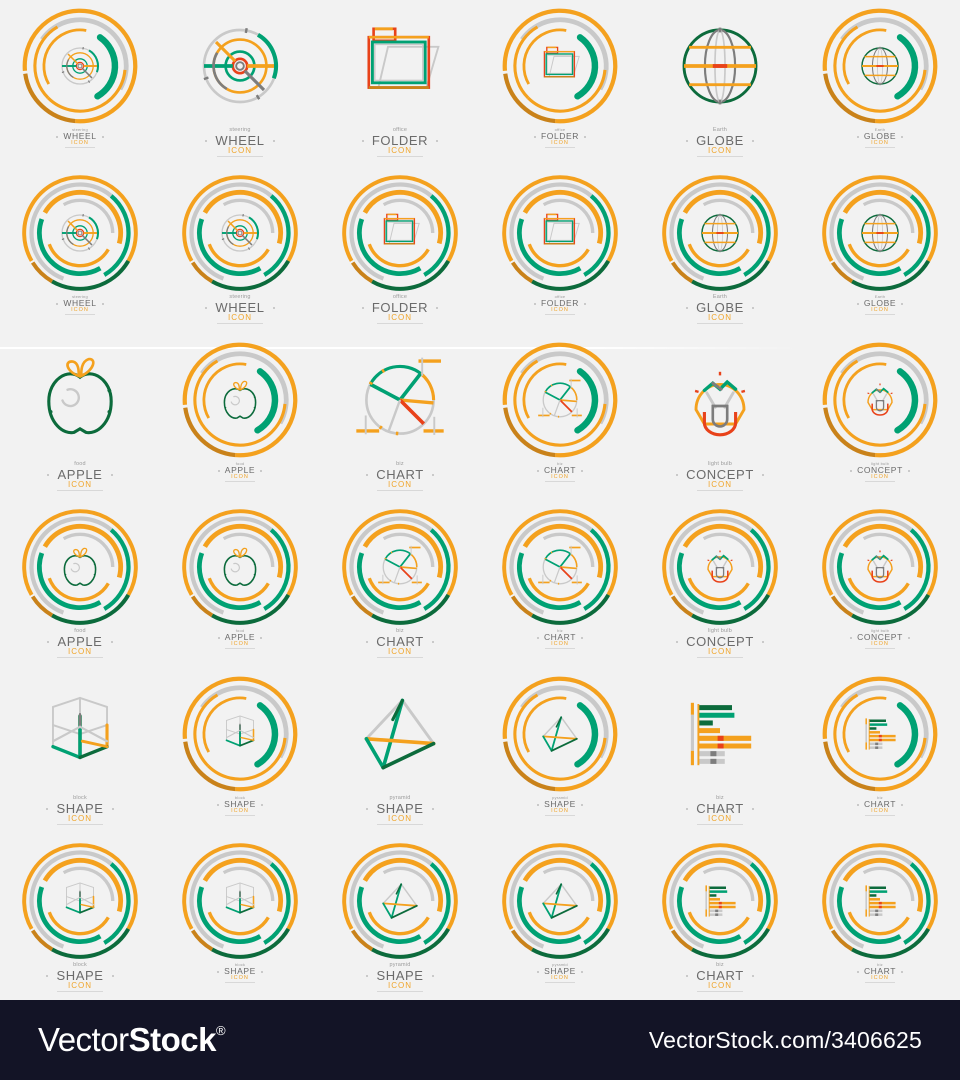 Image resolution: width=960 pixels, height=1080 pixels. I want to click on icon-caption: light bulb CONCEPT ICON, so click(880, 472).